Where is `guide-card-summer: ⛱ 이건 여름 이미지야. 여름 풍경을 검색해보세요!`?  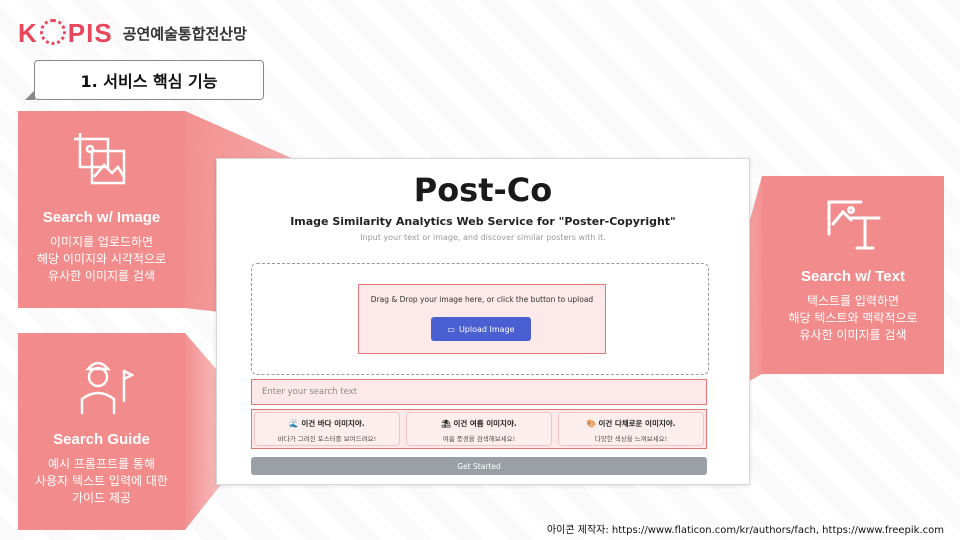
guide-card-summer: ⛱ 이건 여름 이미지야. 여름 풍경을 검색해보세요! is located at coordinates (479, 429).